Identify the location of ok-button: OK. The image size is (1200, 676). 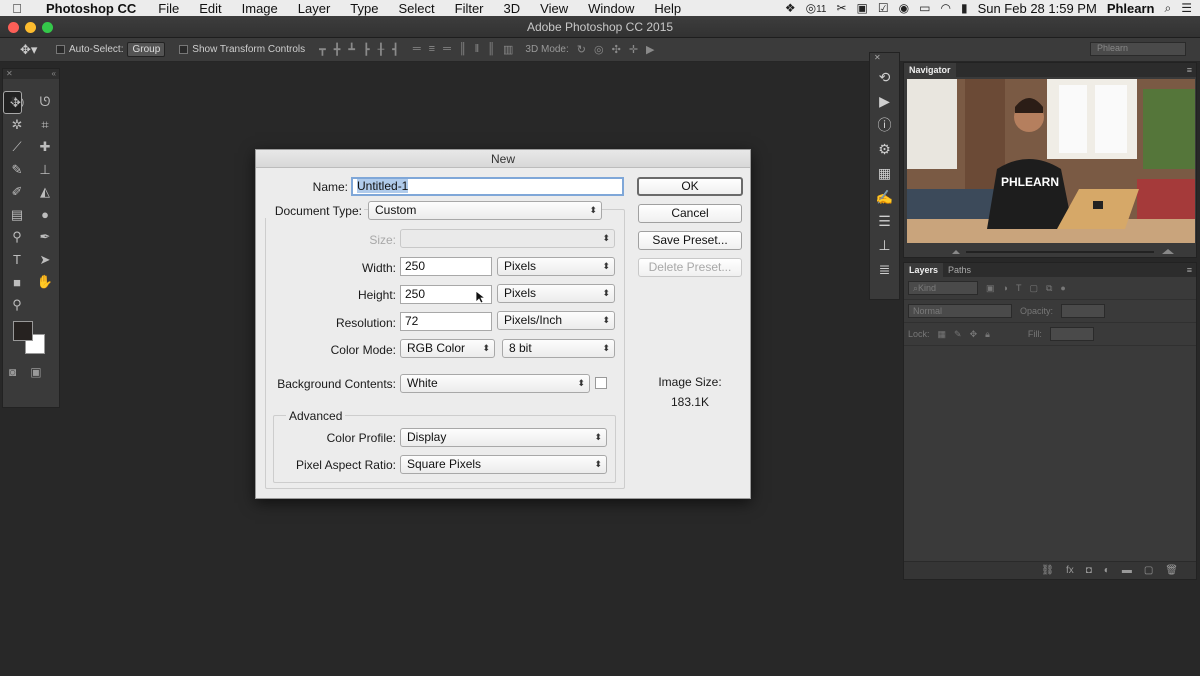
(690, 186).